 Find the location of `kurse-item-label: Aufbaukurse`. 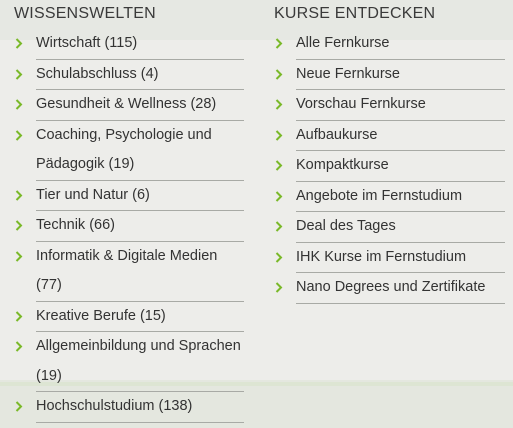

kurse-item-label: Aufbaukurse is located at coordinates (336, 135).